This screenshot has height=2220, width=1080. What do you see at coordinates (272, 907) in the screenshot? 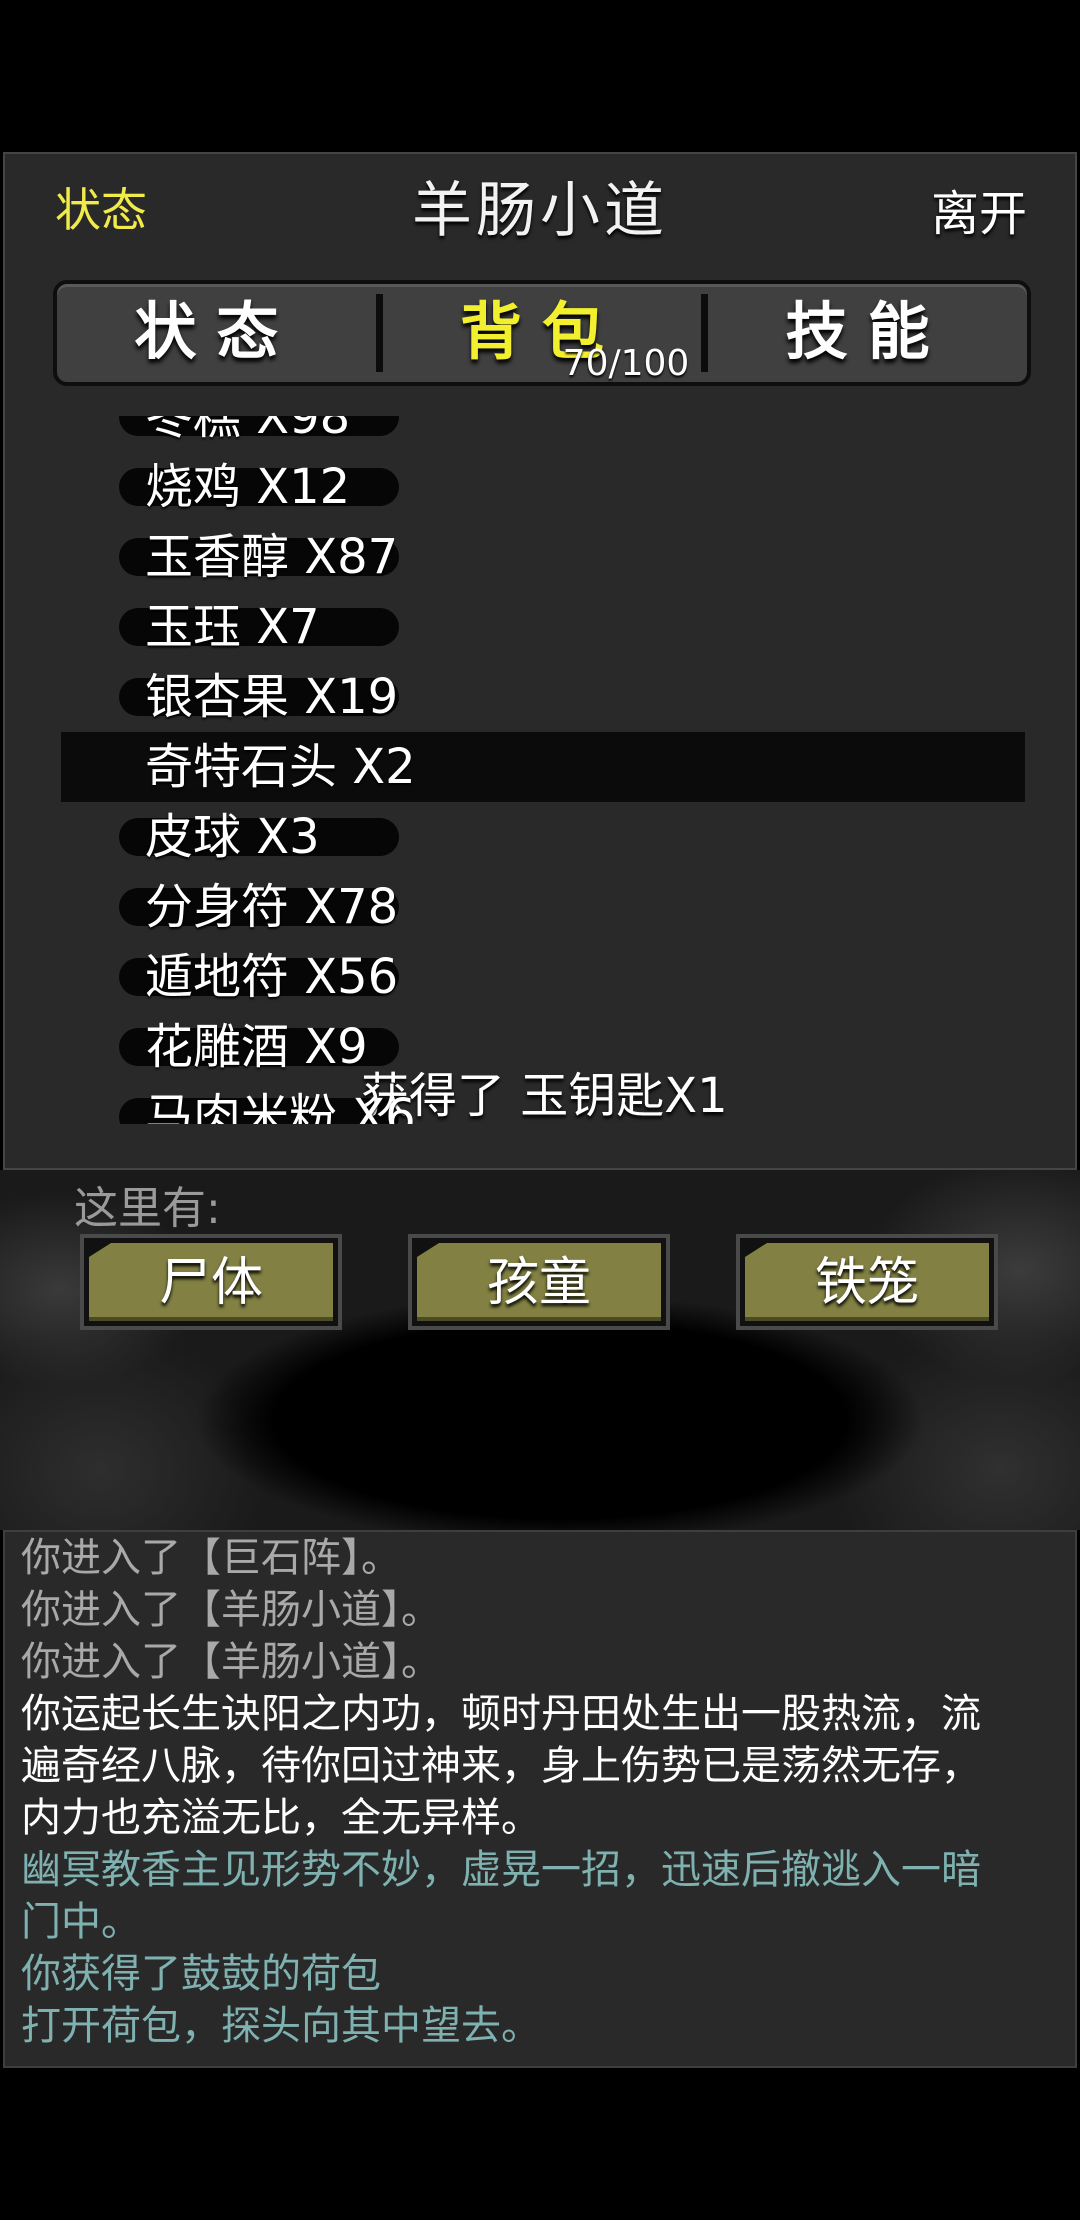
I see `inventory-item-label: 分身符 X78` at bounding box center [272, 907].